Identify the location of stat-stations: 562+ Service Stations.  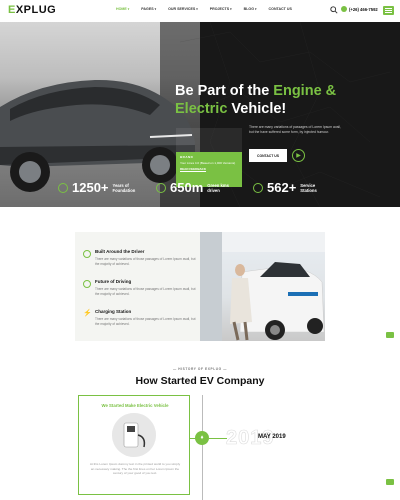
(292, 187).